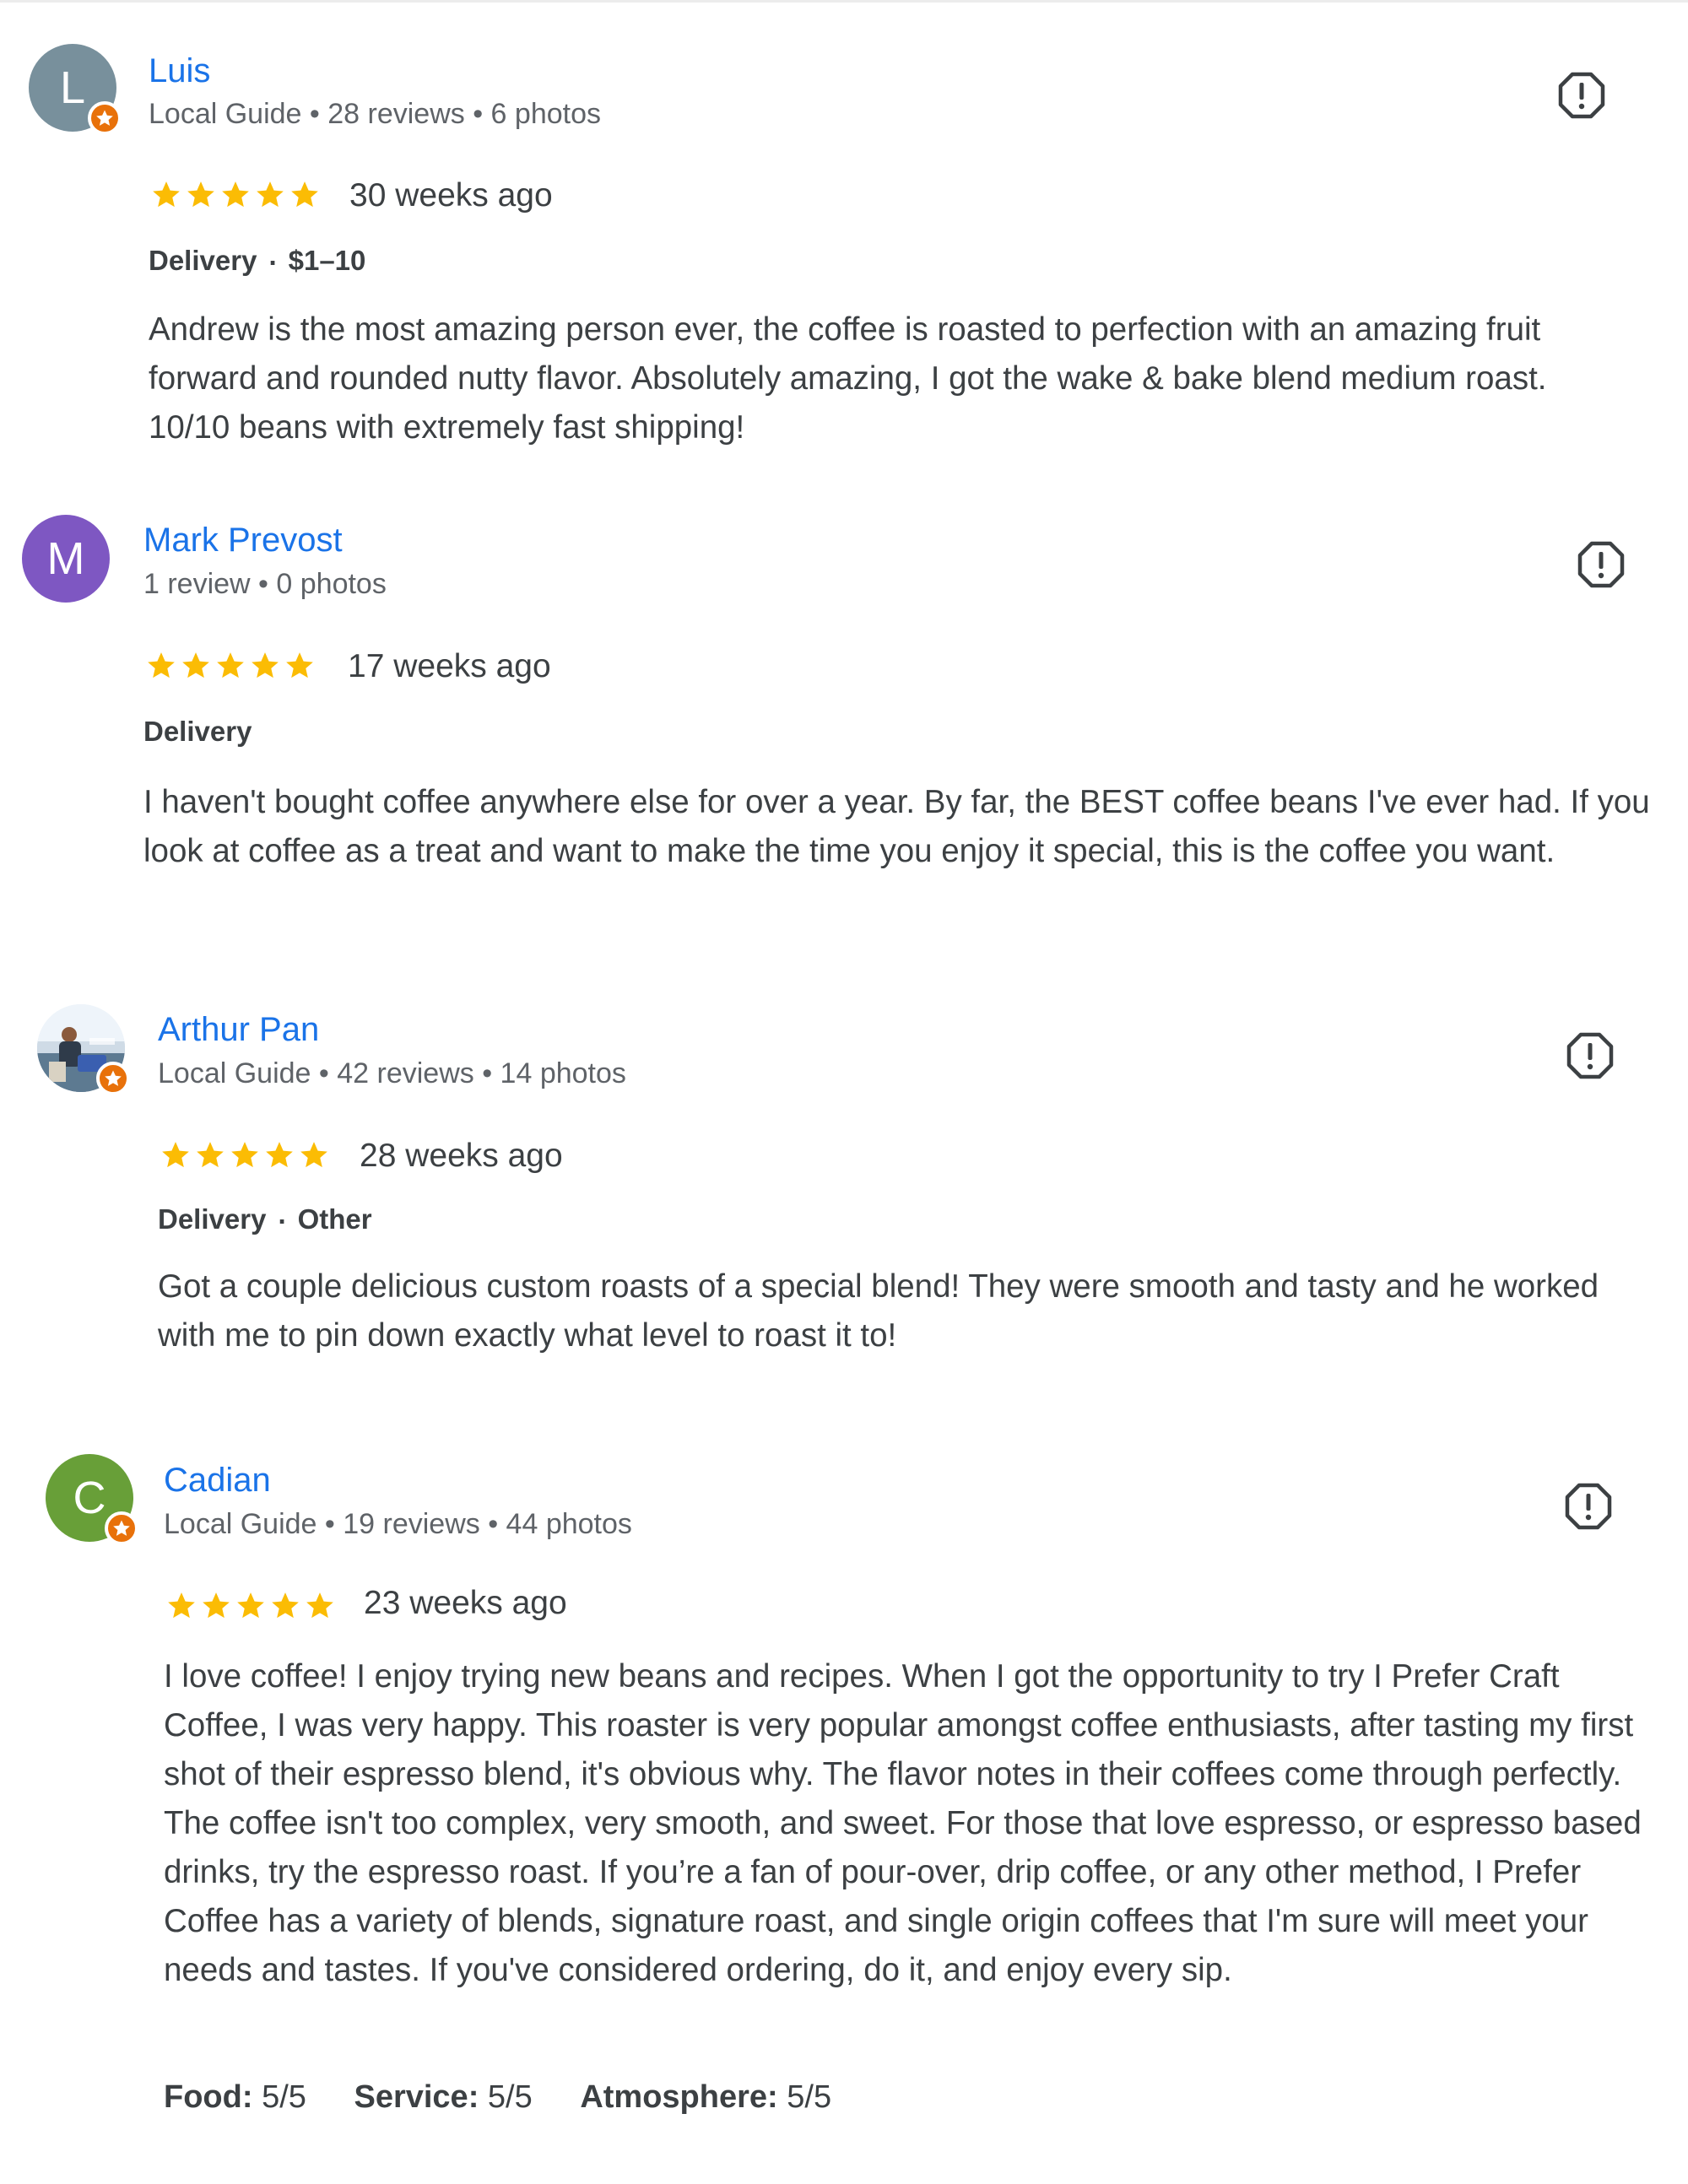  What do you see at coordinates (265, 584) in the screenshot?
I see `reviewer-meta: 1 review • 0 photos` at bounding box center [265, 584].